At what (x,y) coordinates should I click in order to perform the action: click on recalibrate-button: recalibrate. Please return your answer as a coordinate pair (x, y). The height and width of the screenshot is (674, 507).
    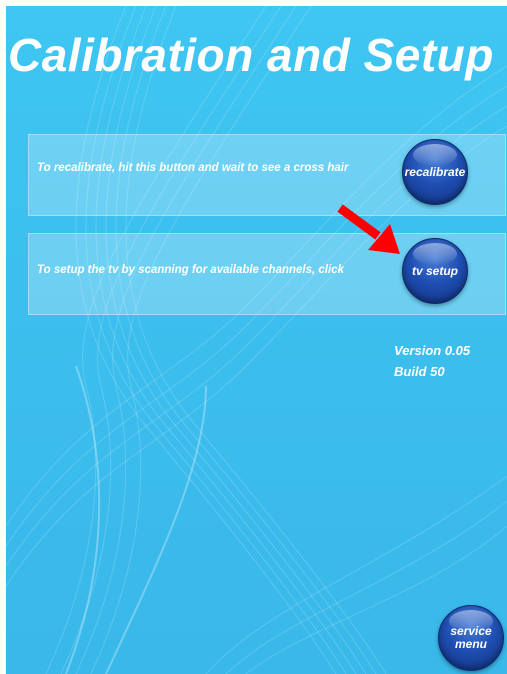
    Looking at the image, I should click on (435, 172).